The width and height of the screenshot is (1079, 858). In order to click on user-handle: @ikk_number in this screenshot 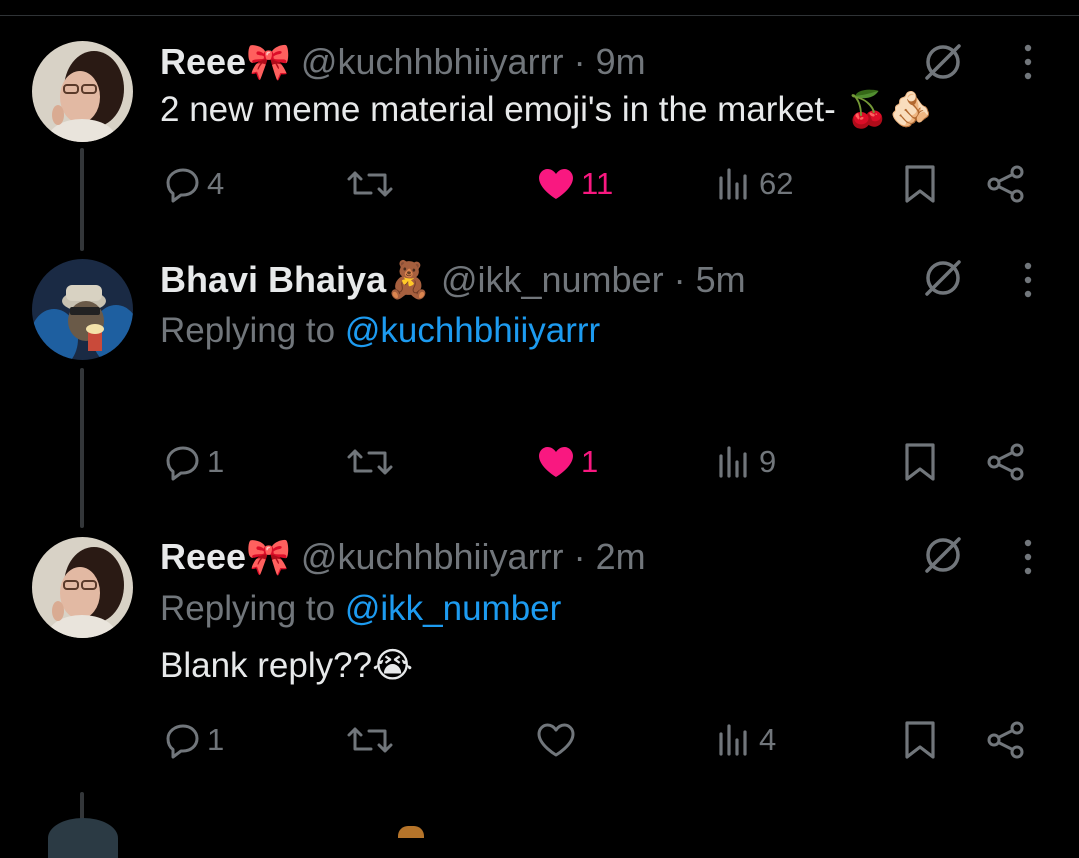, I will do `click(552, 279)`.